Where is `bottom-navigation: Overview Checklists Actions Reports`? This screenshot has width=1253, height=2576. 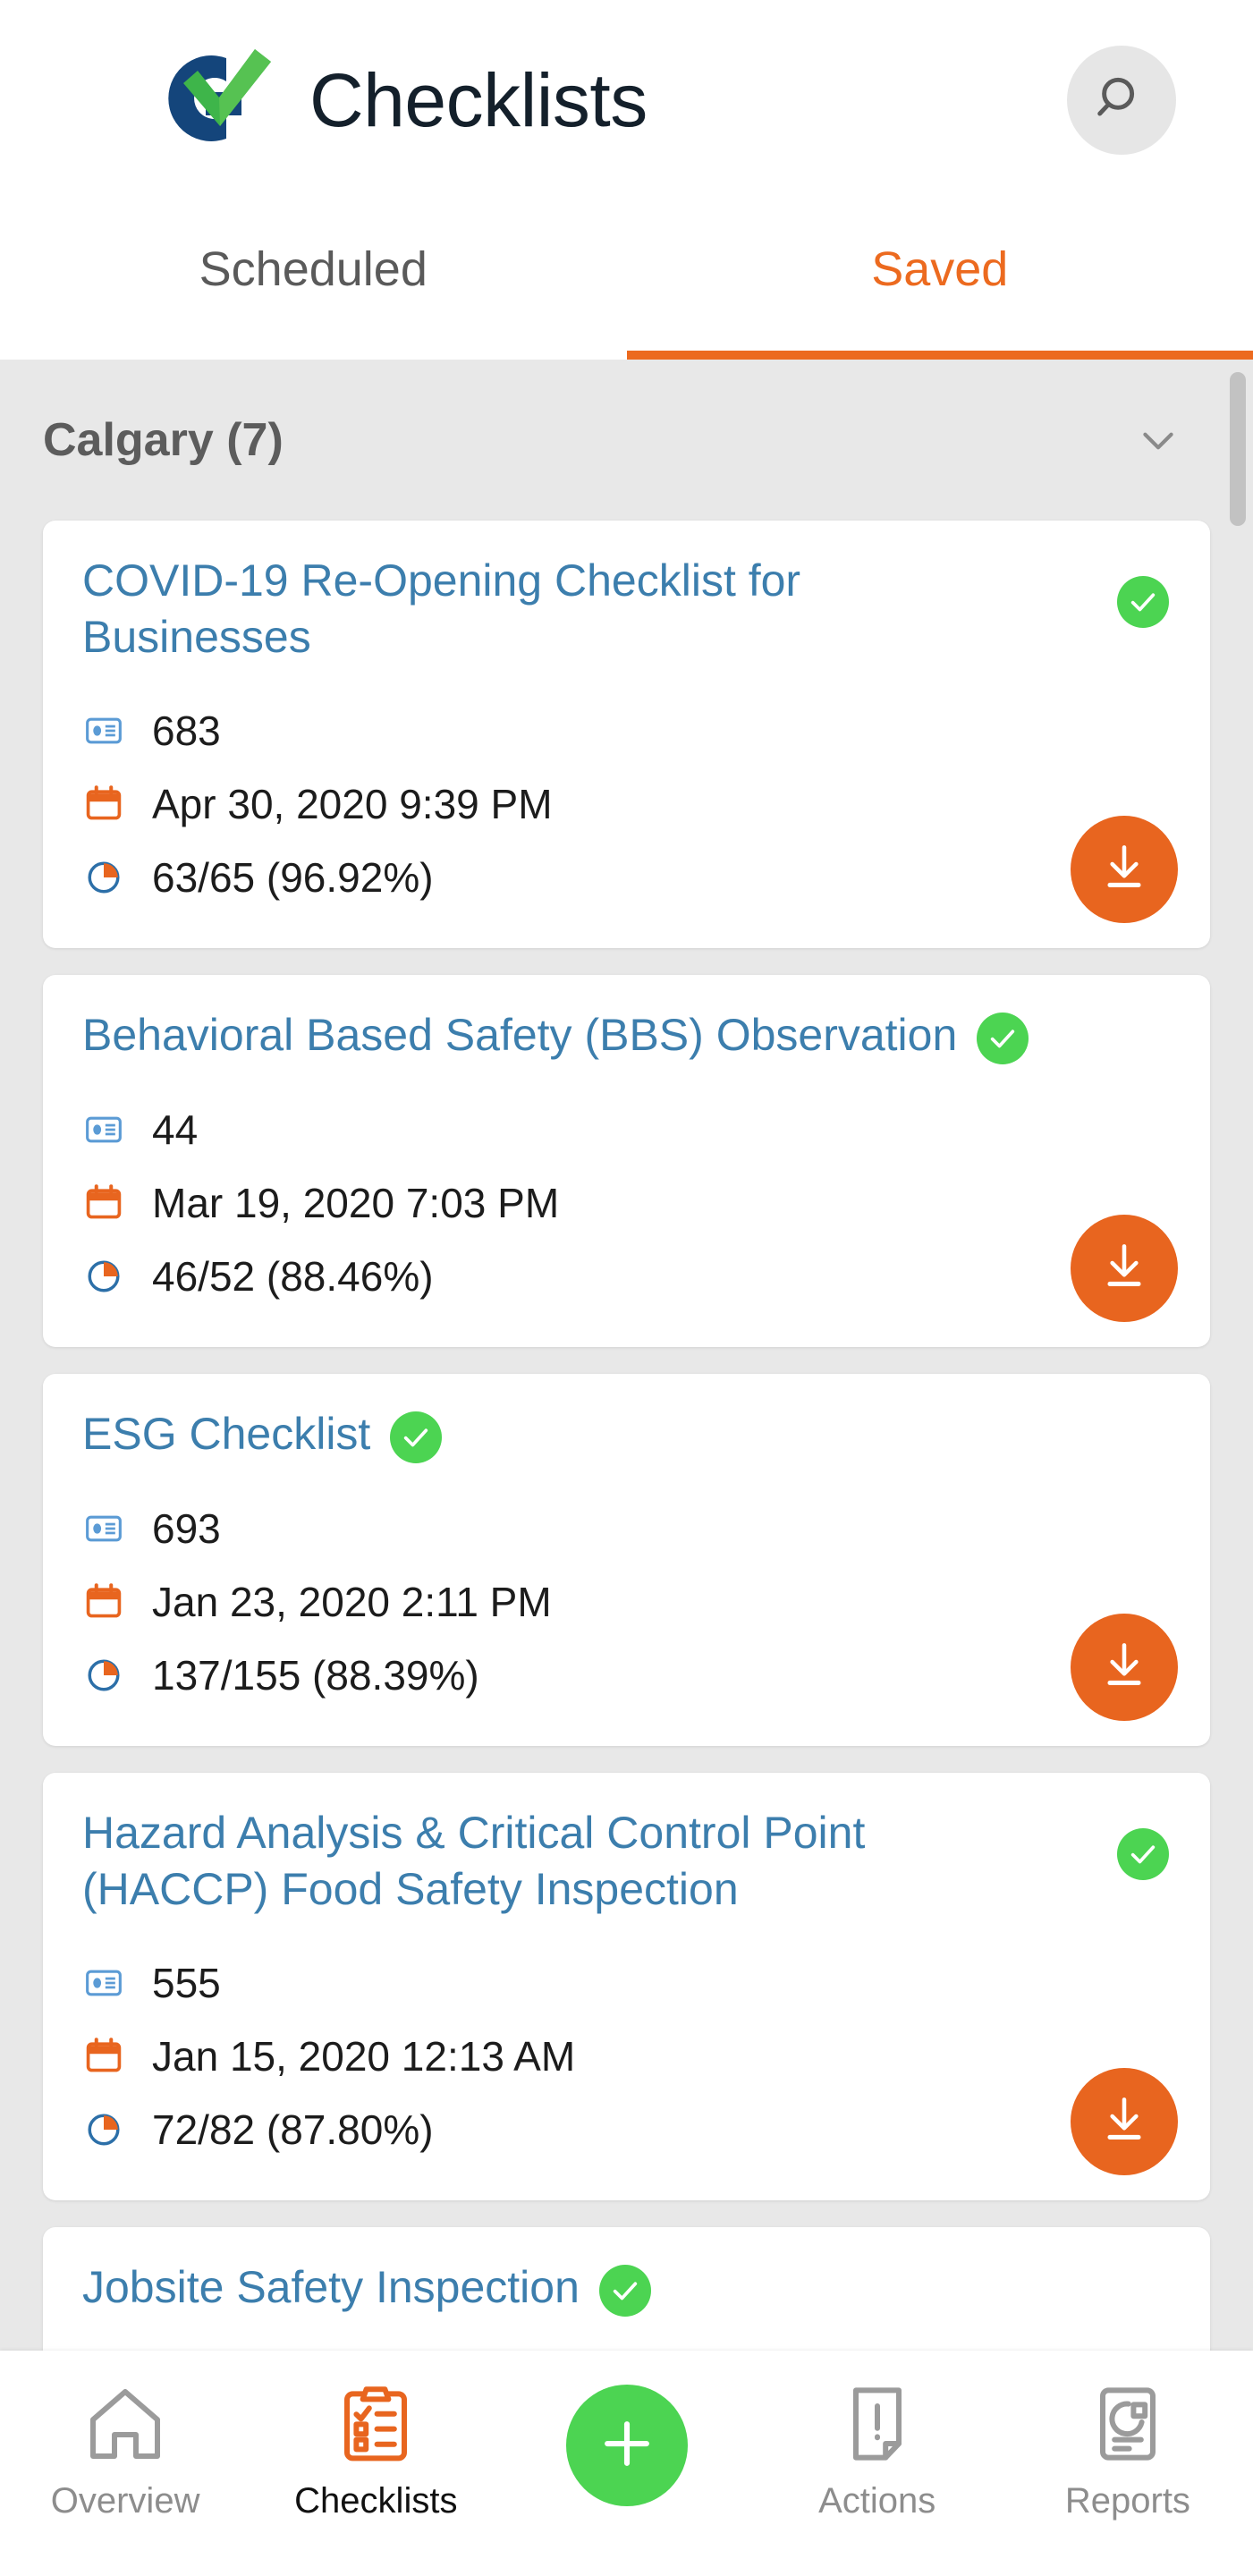 bottom-navigation: Overview Checklists Actions Reports is located at coordinates (626, 2463).